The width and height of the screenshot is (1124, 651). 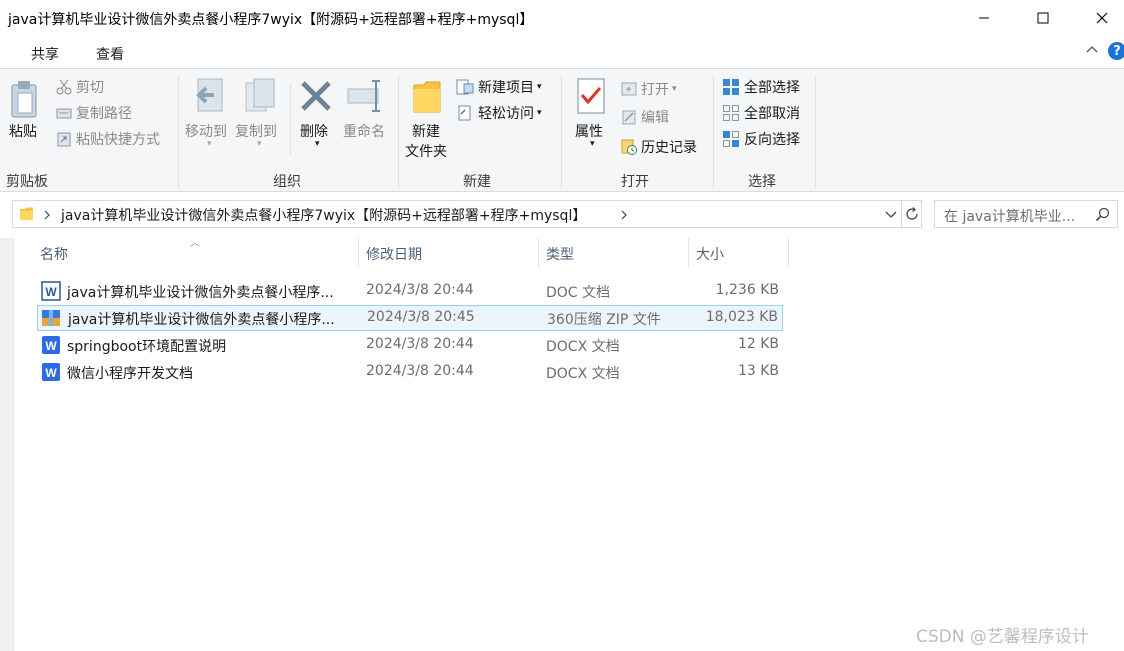 I want to click on new-folder-icon, so click(x=427, y=97).